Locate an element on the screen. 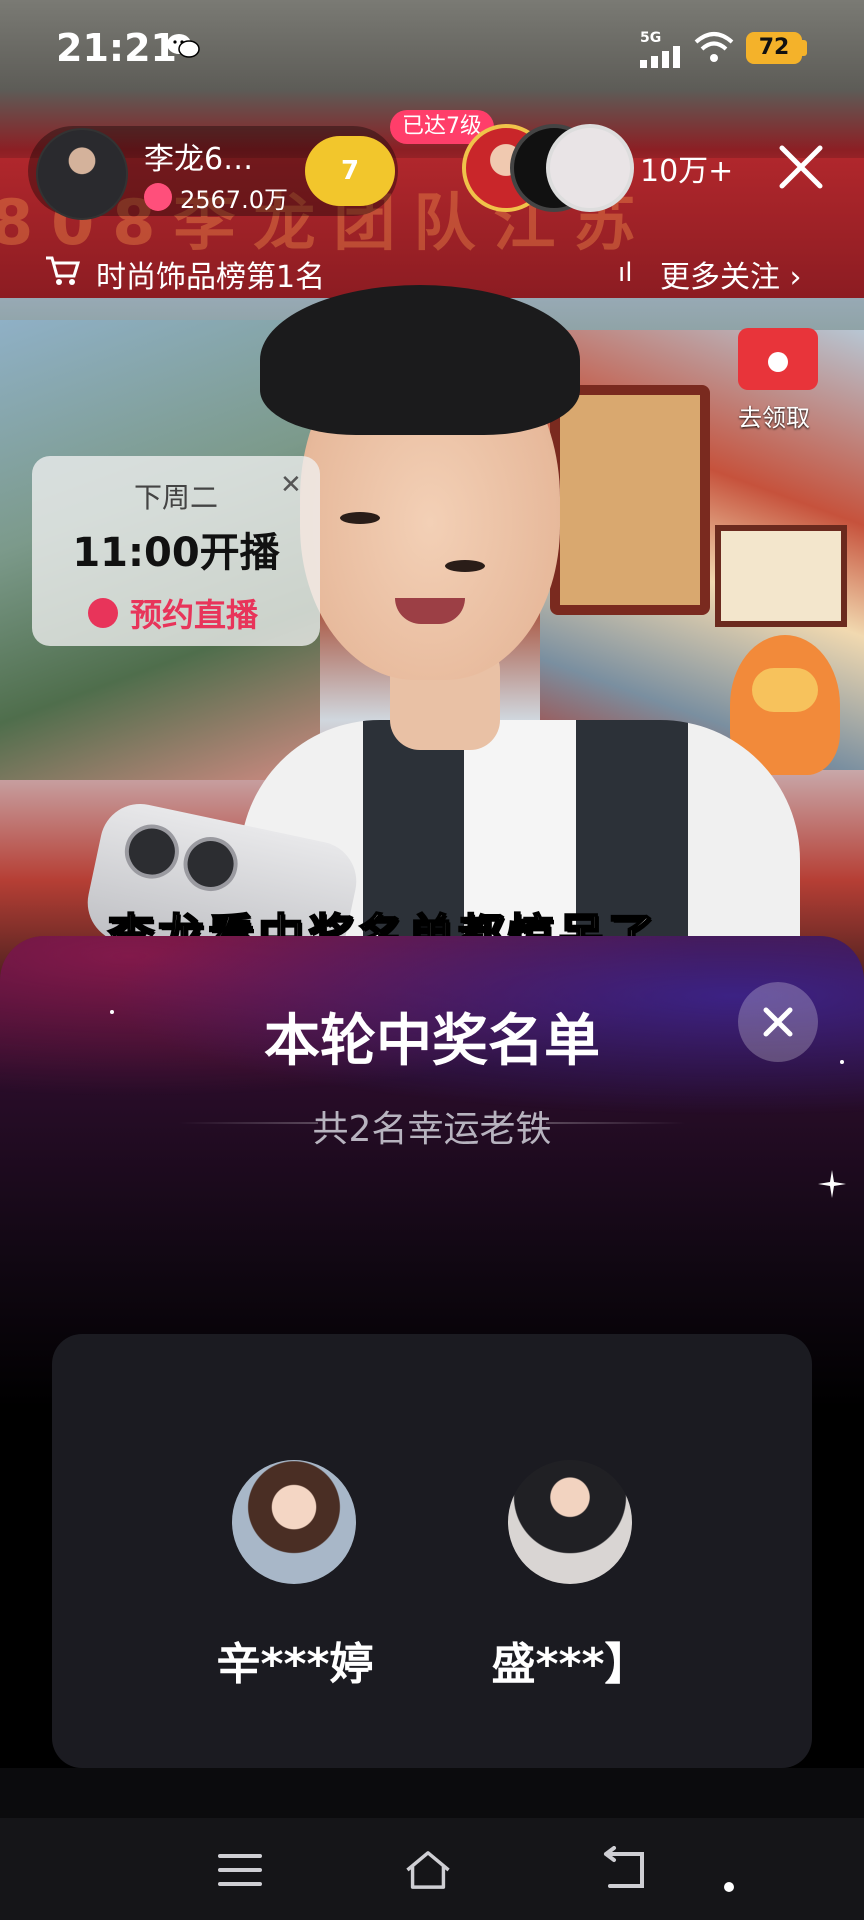  reservation-time: 11:00开播 is located at coordinates (176, 553).